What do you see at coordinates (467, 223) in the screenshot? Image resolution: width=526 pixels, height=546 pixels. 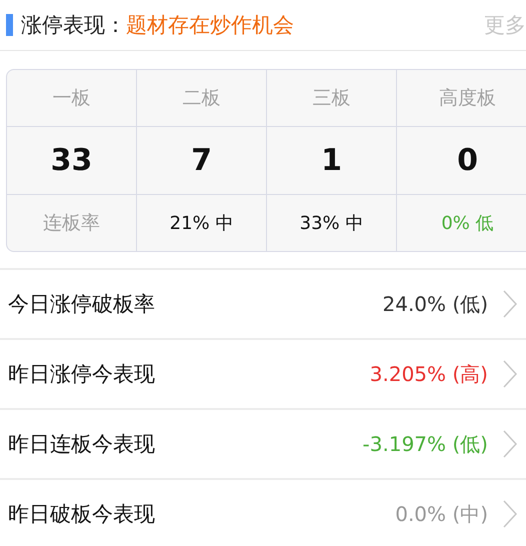 I see `rate-value: 0% 低` at bounding box center [467, 223].